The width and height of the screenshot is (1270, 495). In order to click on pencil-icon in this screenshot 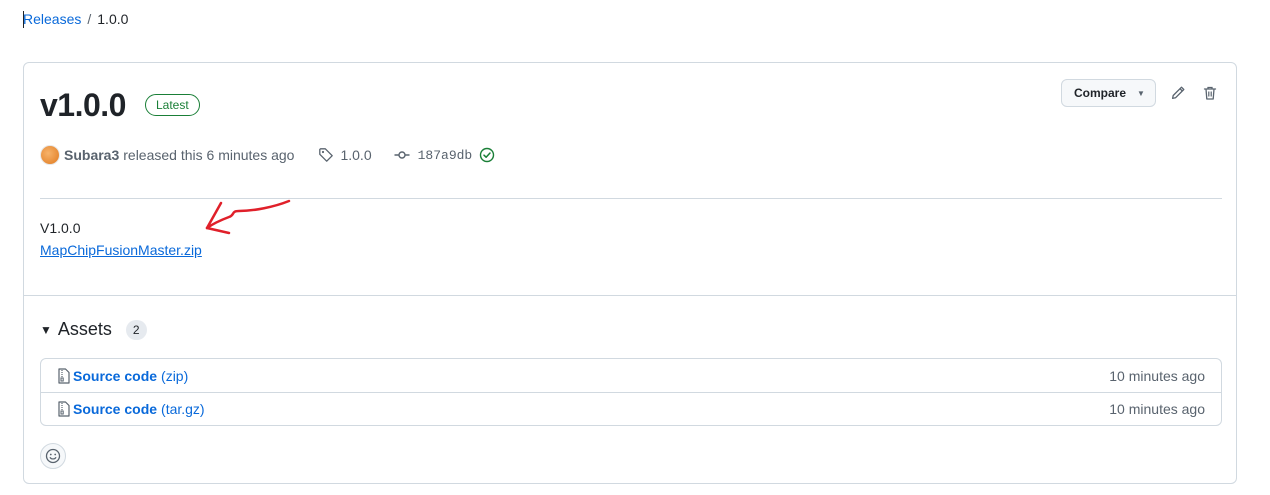, I will do `click(1178, 93)`.